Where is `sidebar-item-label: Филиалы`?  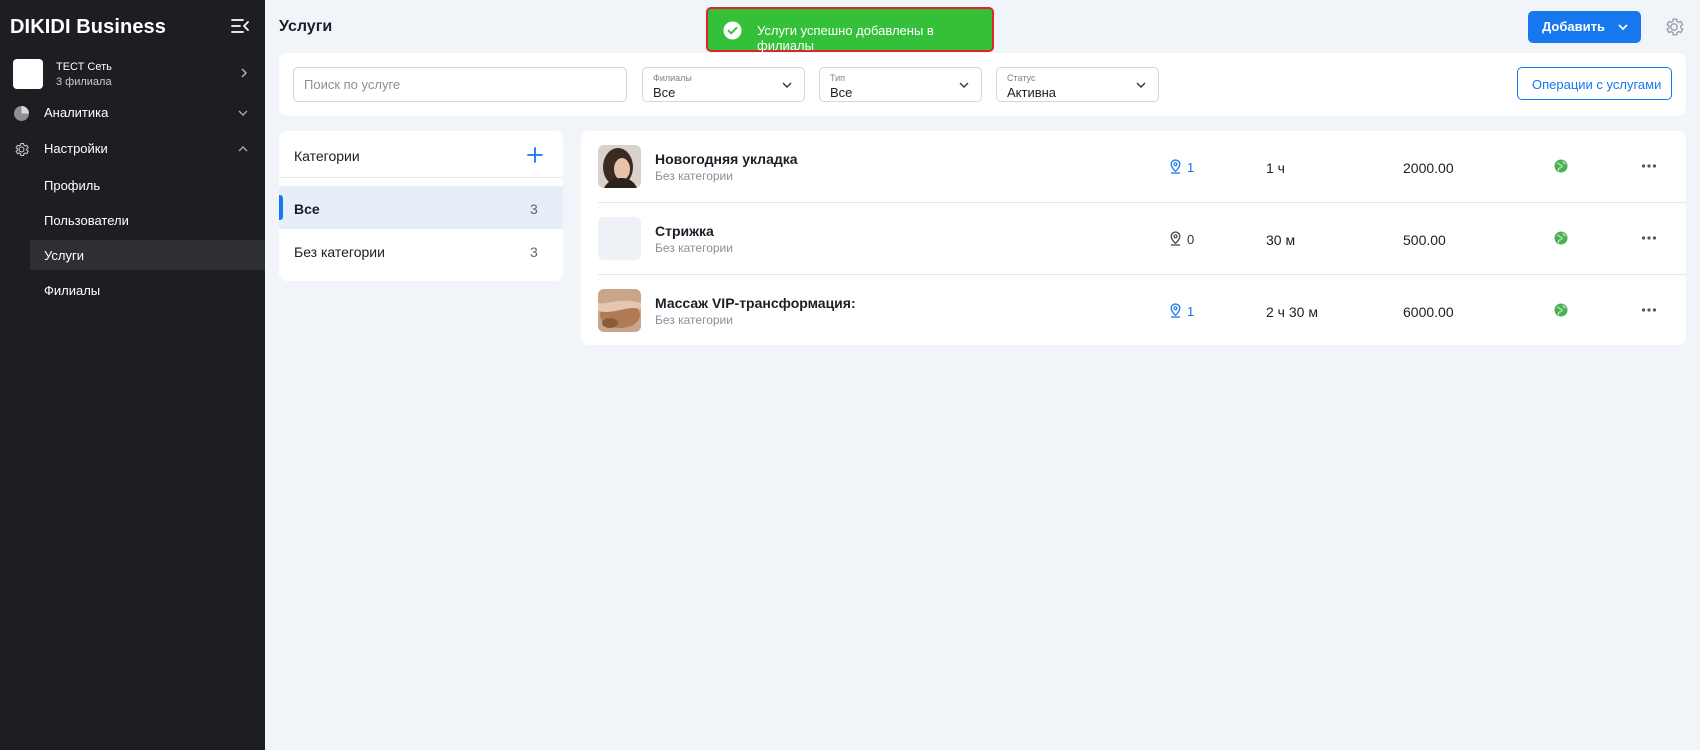 sidebar-item-label: Филиалы is located at coordinates (72, 290).